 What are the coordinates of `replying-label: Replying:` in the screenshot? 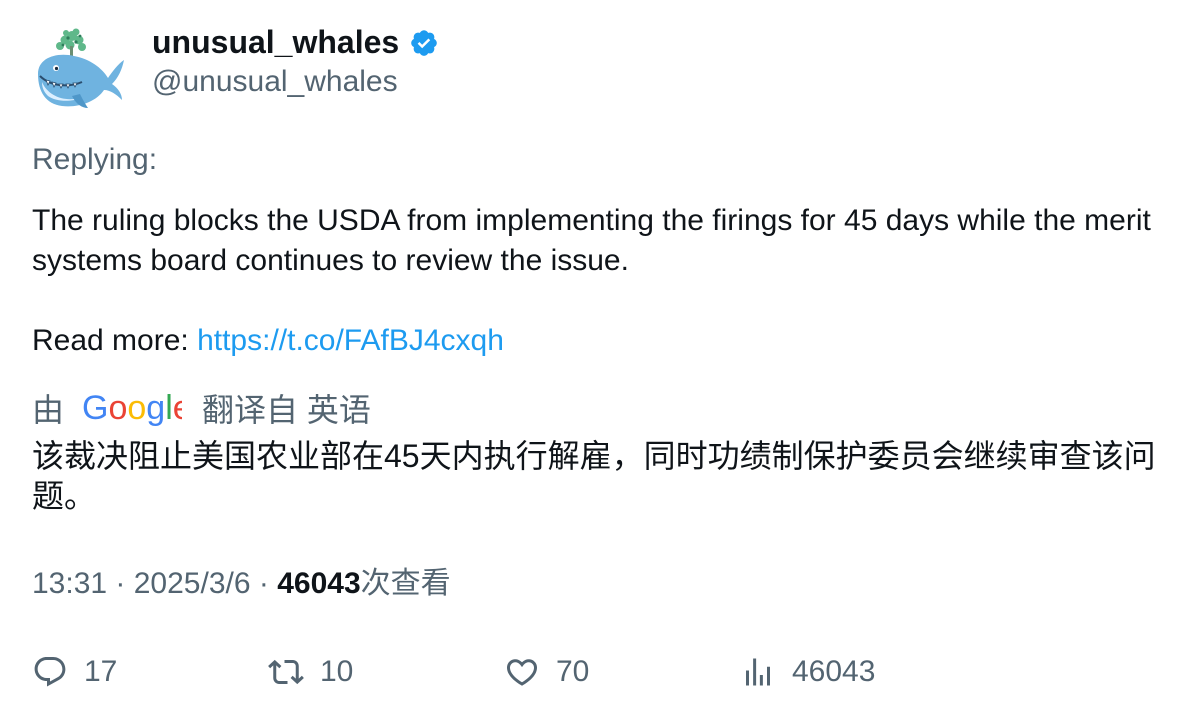 It's located at (95, 159).